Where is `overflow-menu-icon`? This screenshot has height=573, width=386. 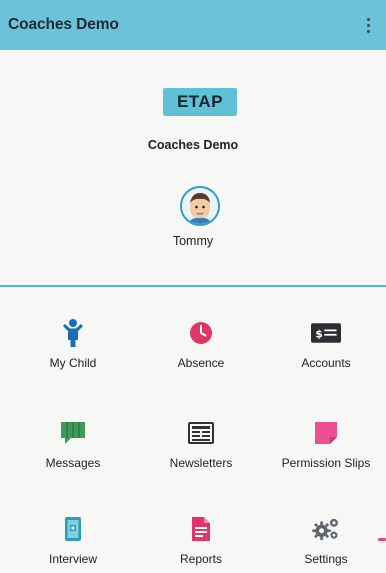
overflow-menu-icon is located at coordinates (368, 25).